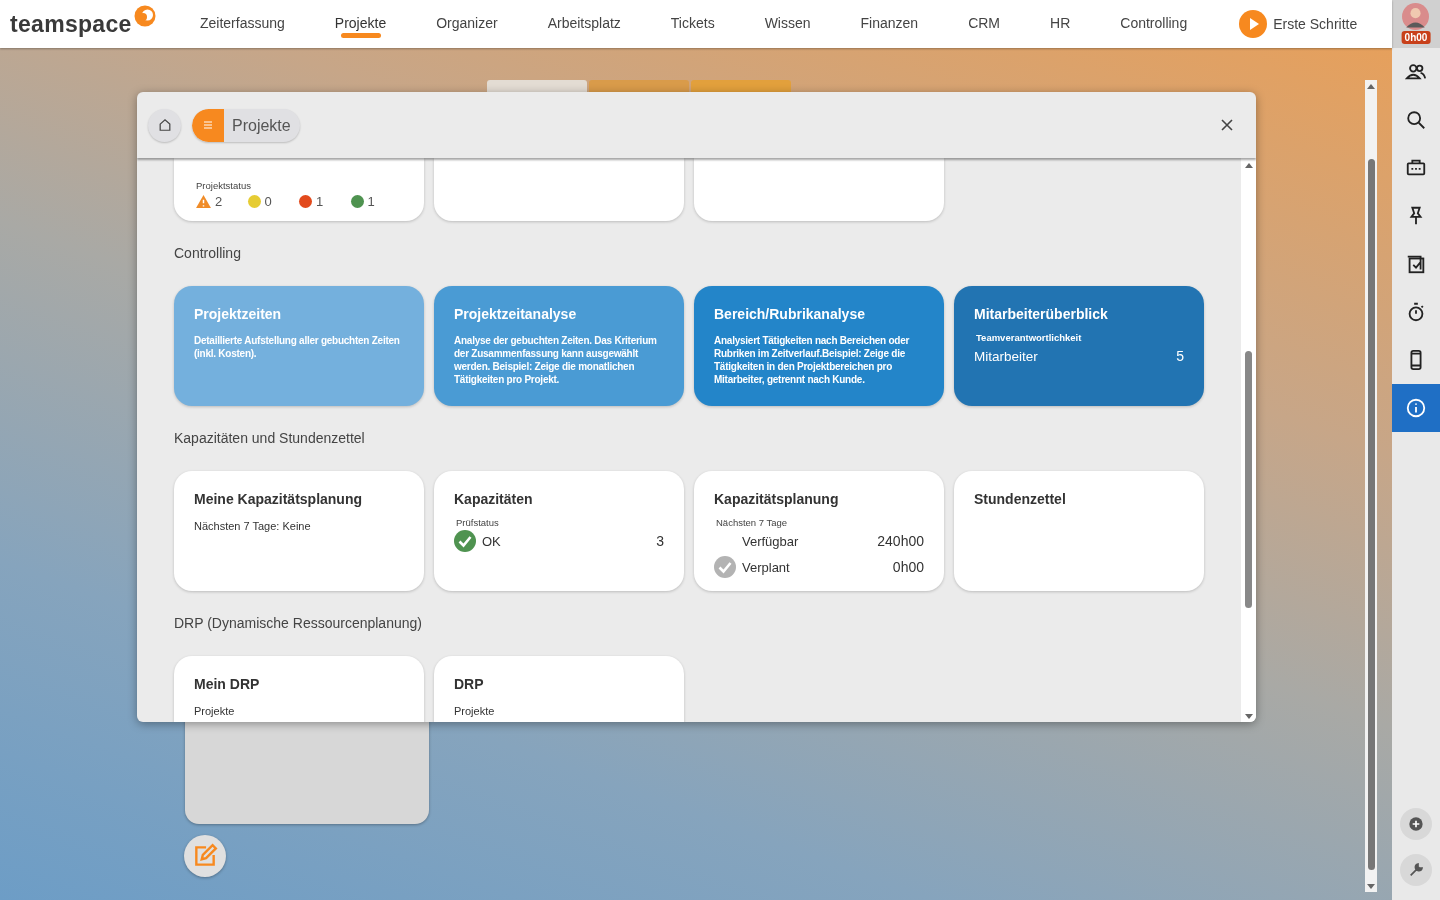  Describe the element at coordinates (208, 125) in the screenshot. I see `menu-icon` at that location.